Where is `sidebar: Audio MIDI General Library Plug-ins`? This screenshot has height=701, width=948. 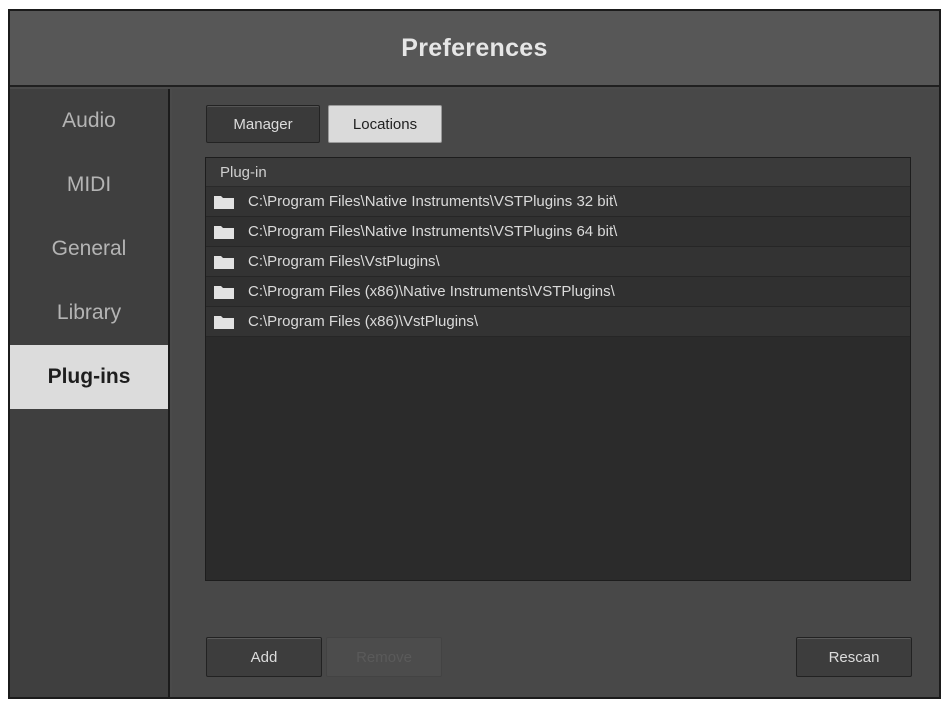
sidebar: Audio MIDI General Library Plug-ins is located at coordinates (90, 393).